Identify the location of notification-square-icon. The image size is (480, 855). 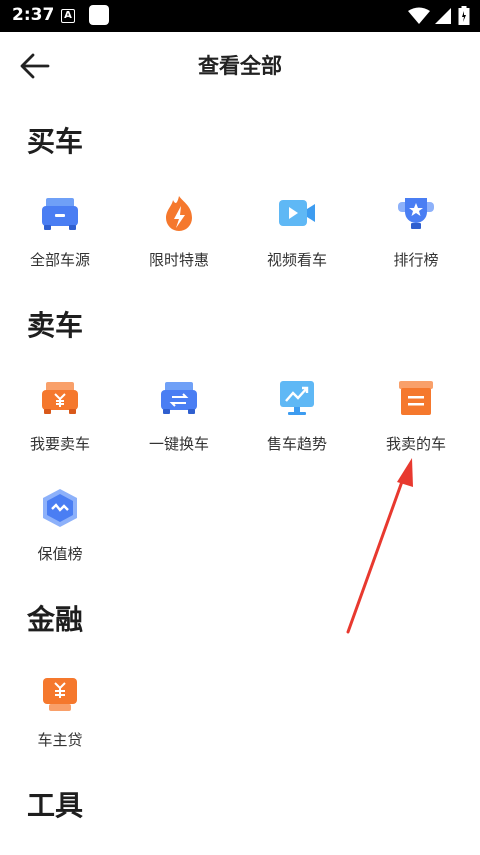
(99, 15).